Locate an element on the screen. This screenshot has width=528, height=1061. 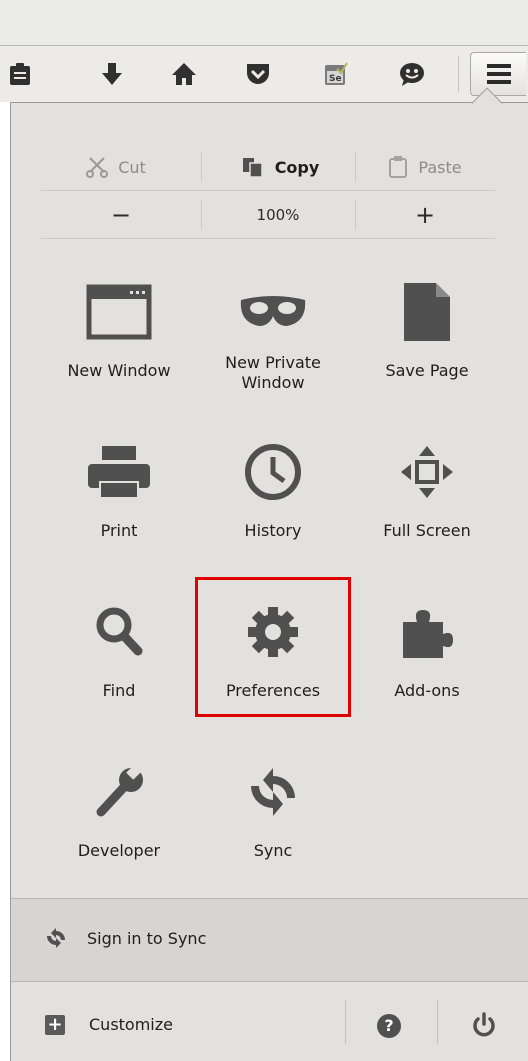
copy-label: Copy is located at coordinates (297, 167).